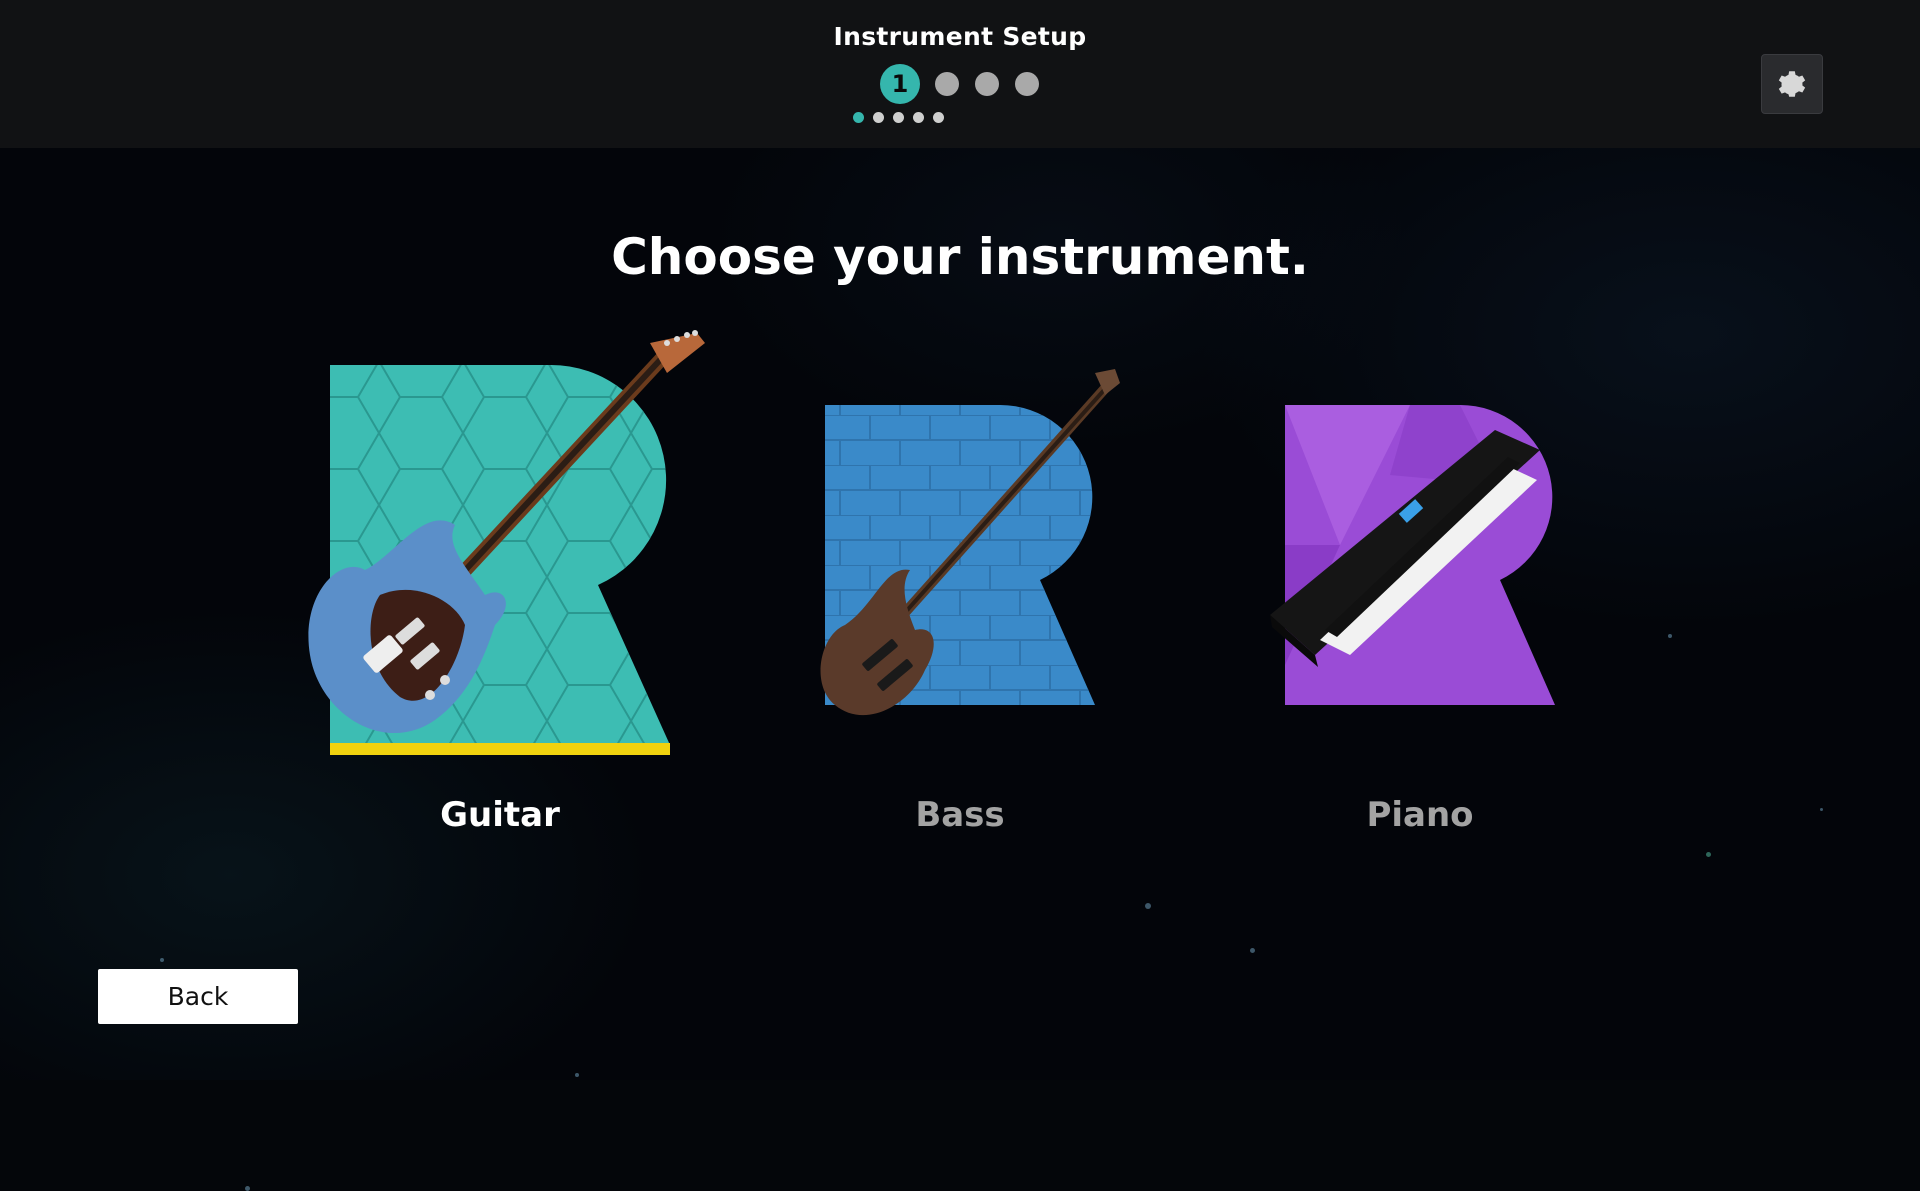 The image size is (1920, 1191). I want to click on page-headline: Choose your instrument., so click(960, 257).